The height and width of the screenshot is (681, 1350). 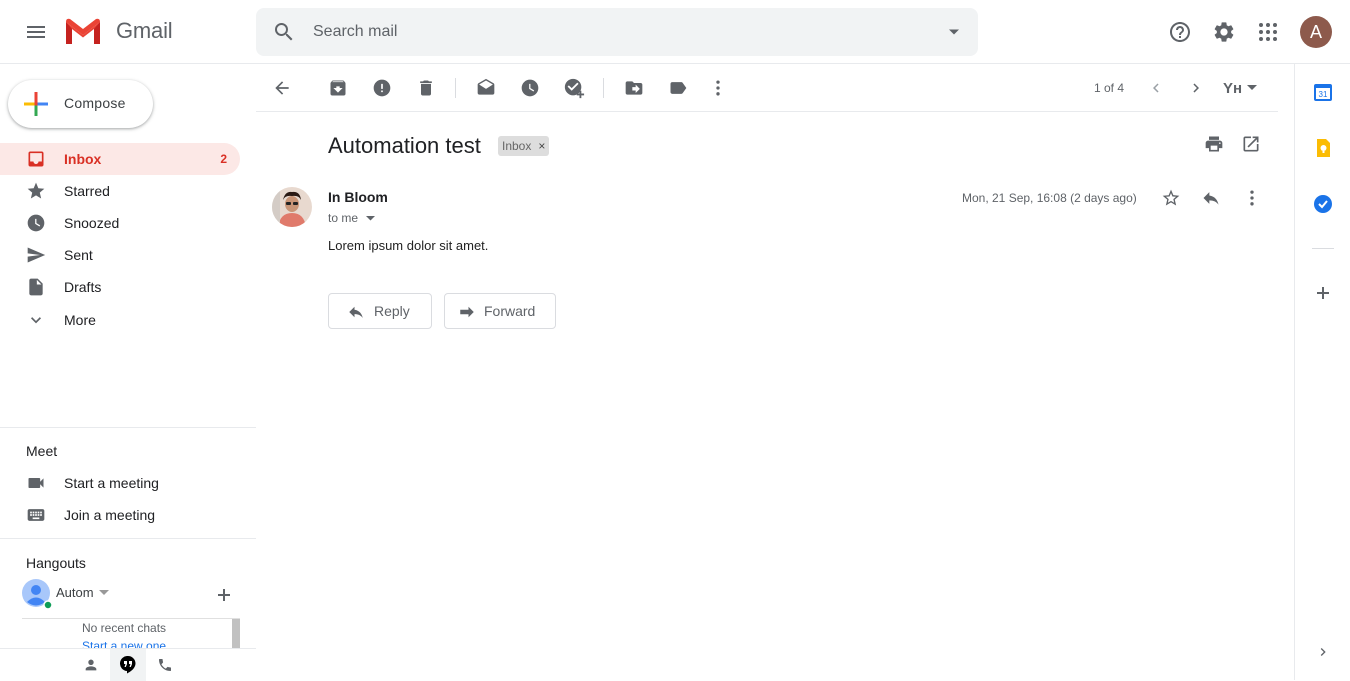 What do you see at coordinates (36, 320) in the screenshot?
I see `chevron-down-icon` at bounding box center [36, 320].